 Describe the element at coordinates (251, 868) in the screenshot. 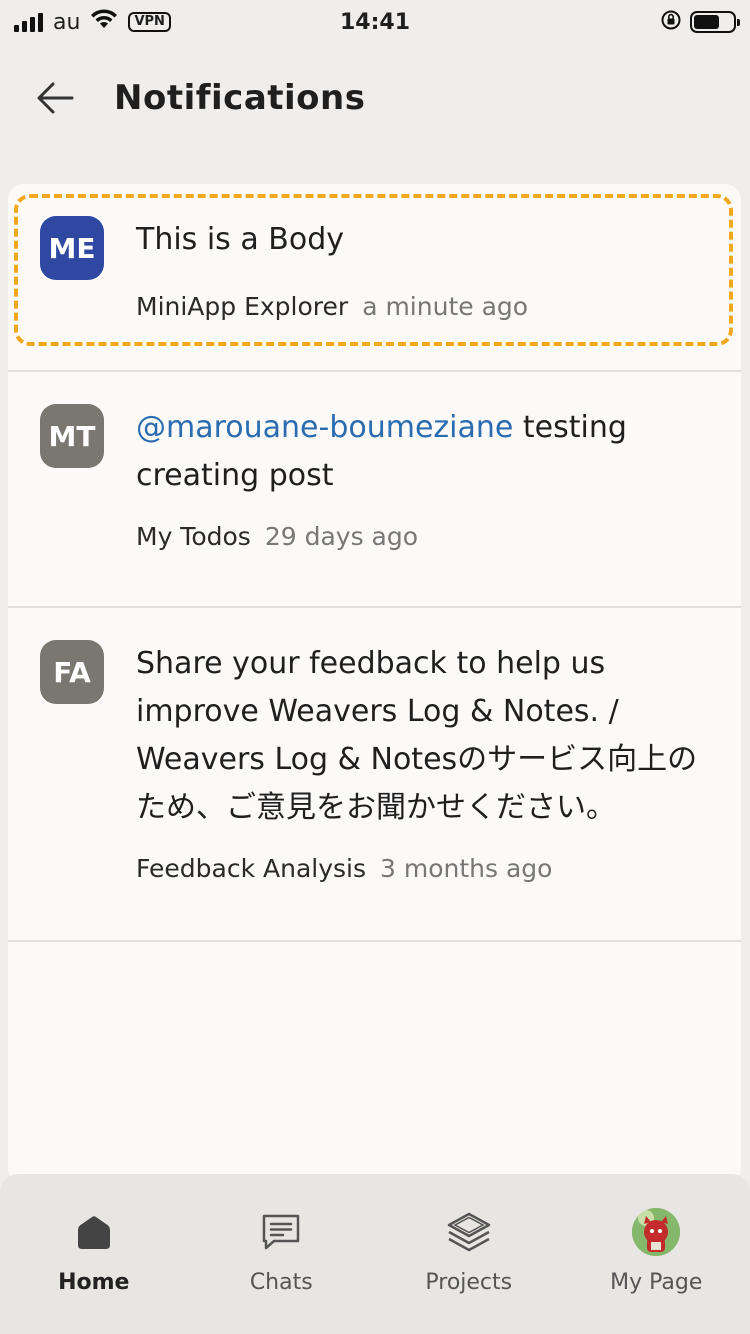

I see `notification-source: Feedback Analysis` at that location.